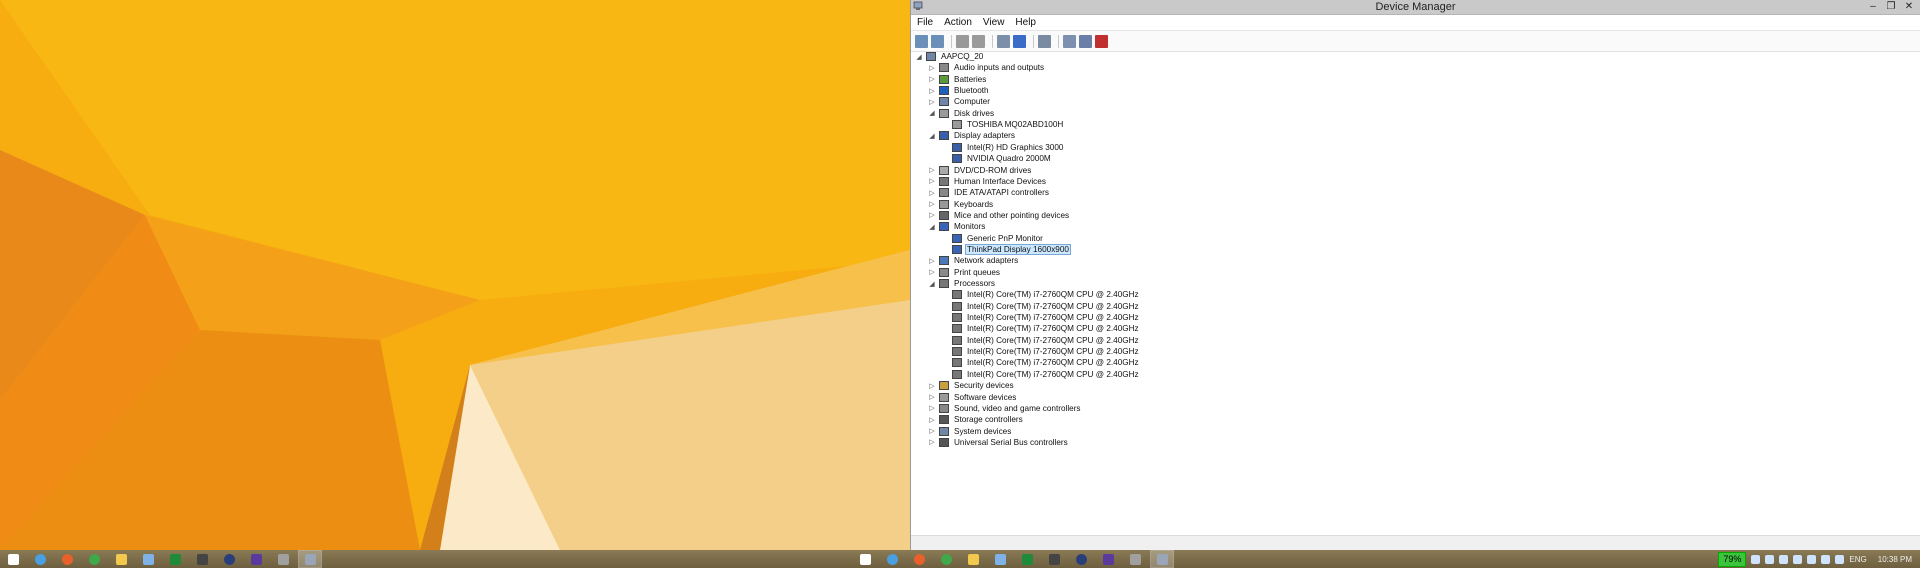 The height and width of the screenshot is (568, 1920). I want to click on view-icon, so click(1019, 41).